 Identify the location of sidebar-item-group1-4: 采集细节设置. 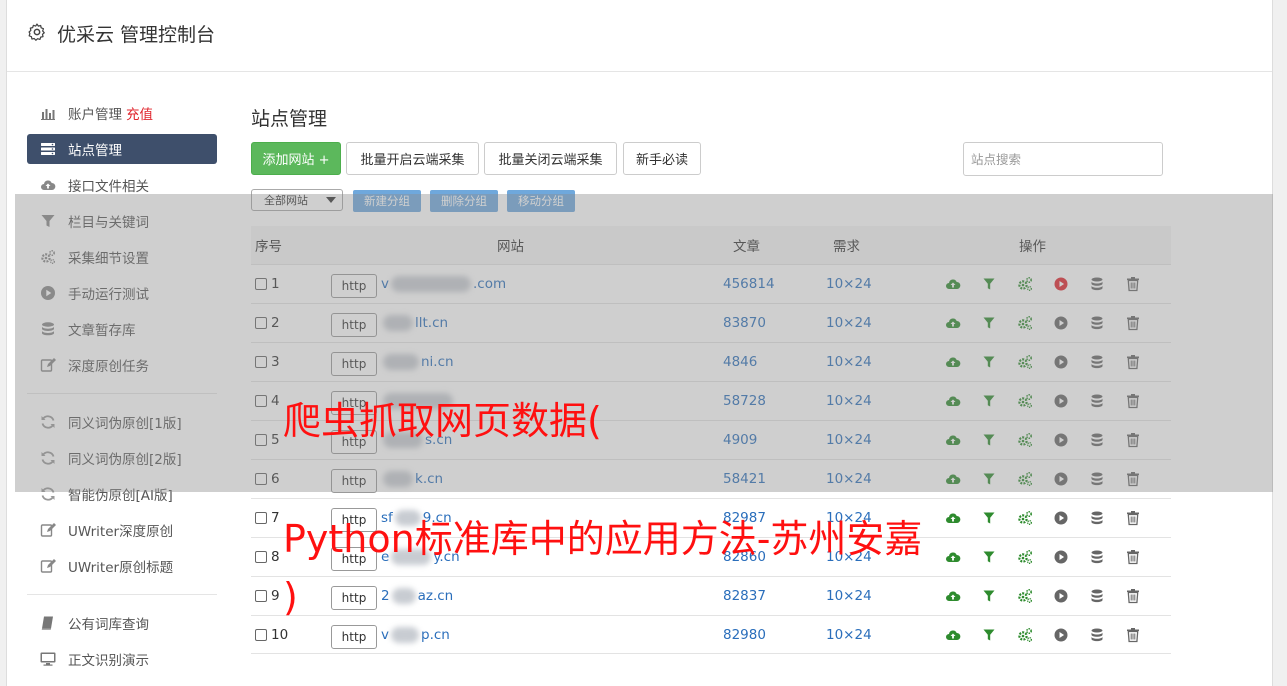
(122, 257).